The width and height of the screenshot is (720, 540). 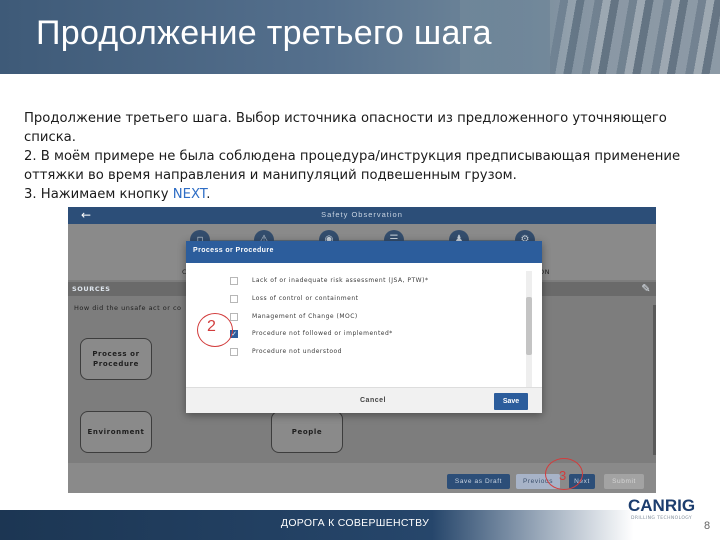 I want to click on slide-title: Продолжение третьего шага, so click(x=264, y=33).